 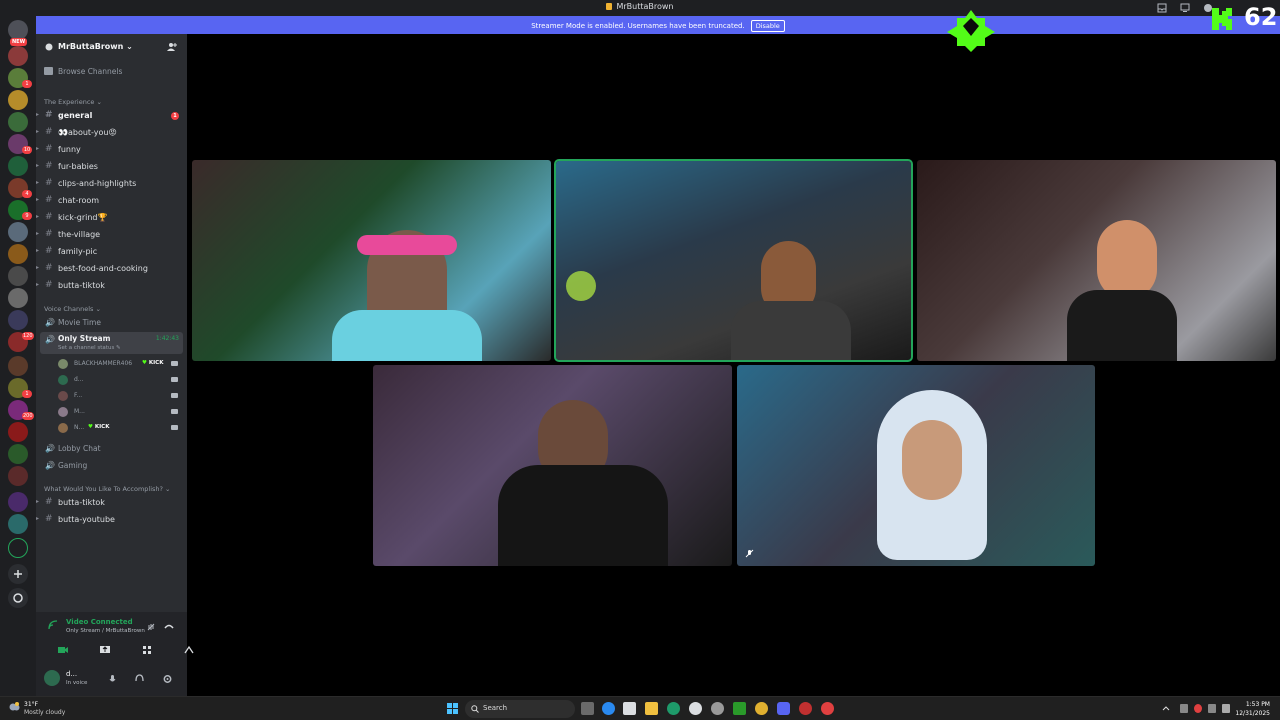 I want to click on chrome-icon, so click(x=761, y=708).